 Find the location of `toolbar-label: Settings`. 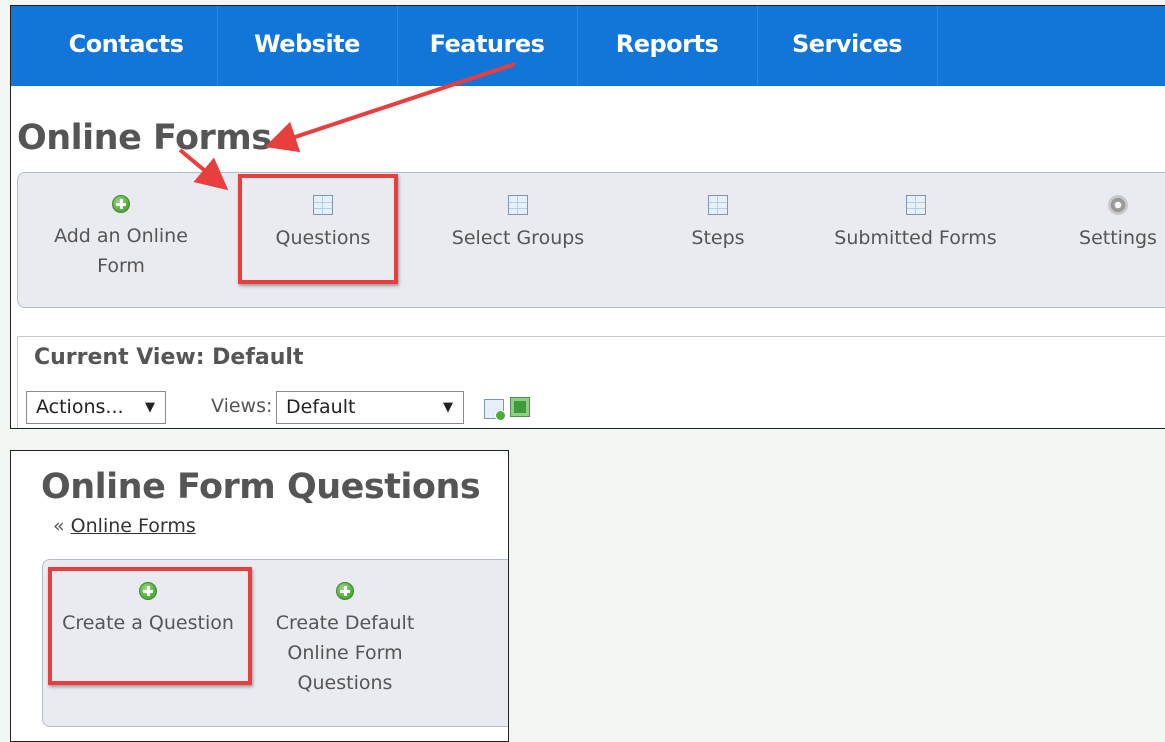

toolbar-label: Settings is located at coordinates (1118, 238).